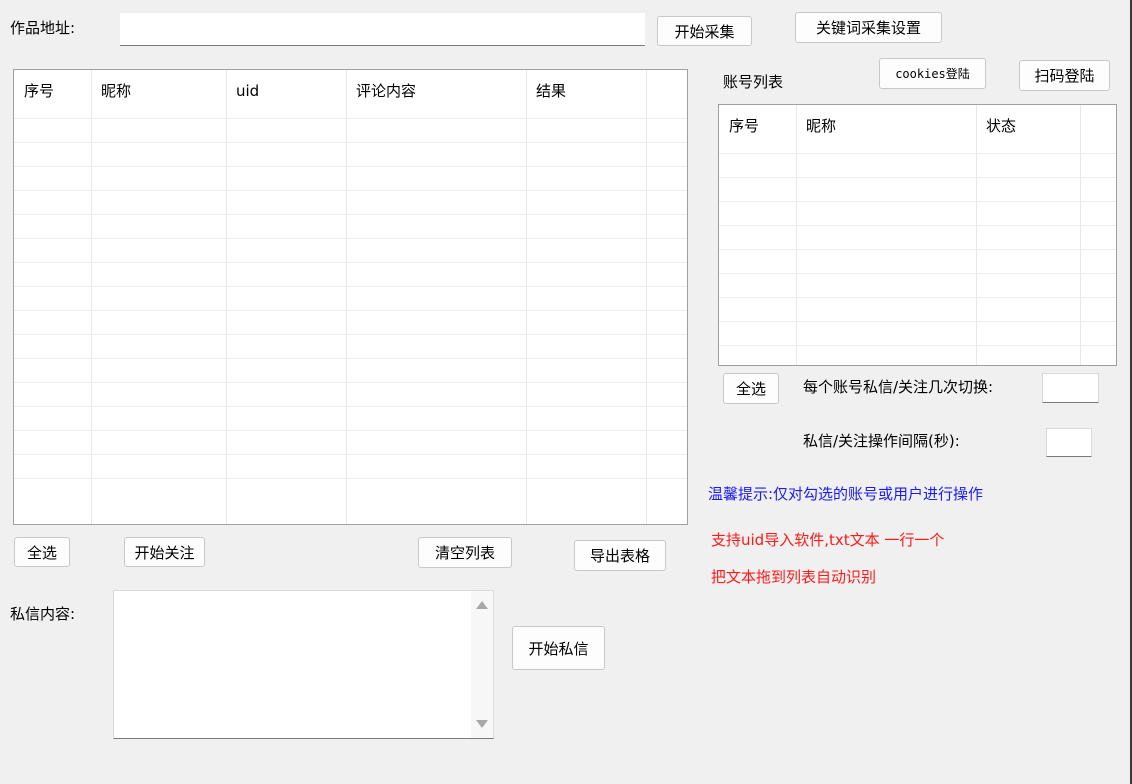  Describe the element at coordinates (42, 552) in the screenshot. I see `select-all-users-button: 全选` at that location.